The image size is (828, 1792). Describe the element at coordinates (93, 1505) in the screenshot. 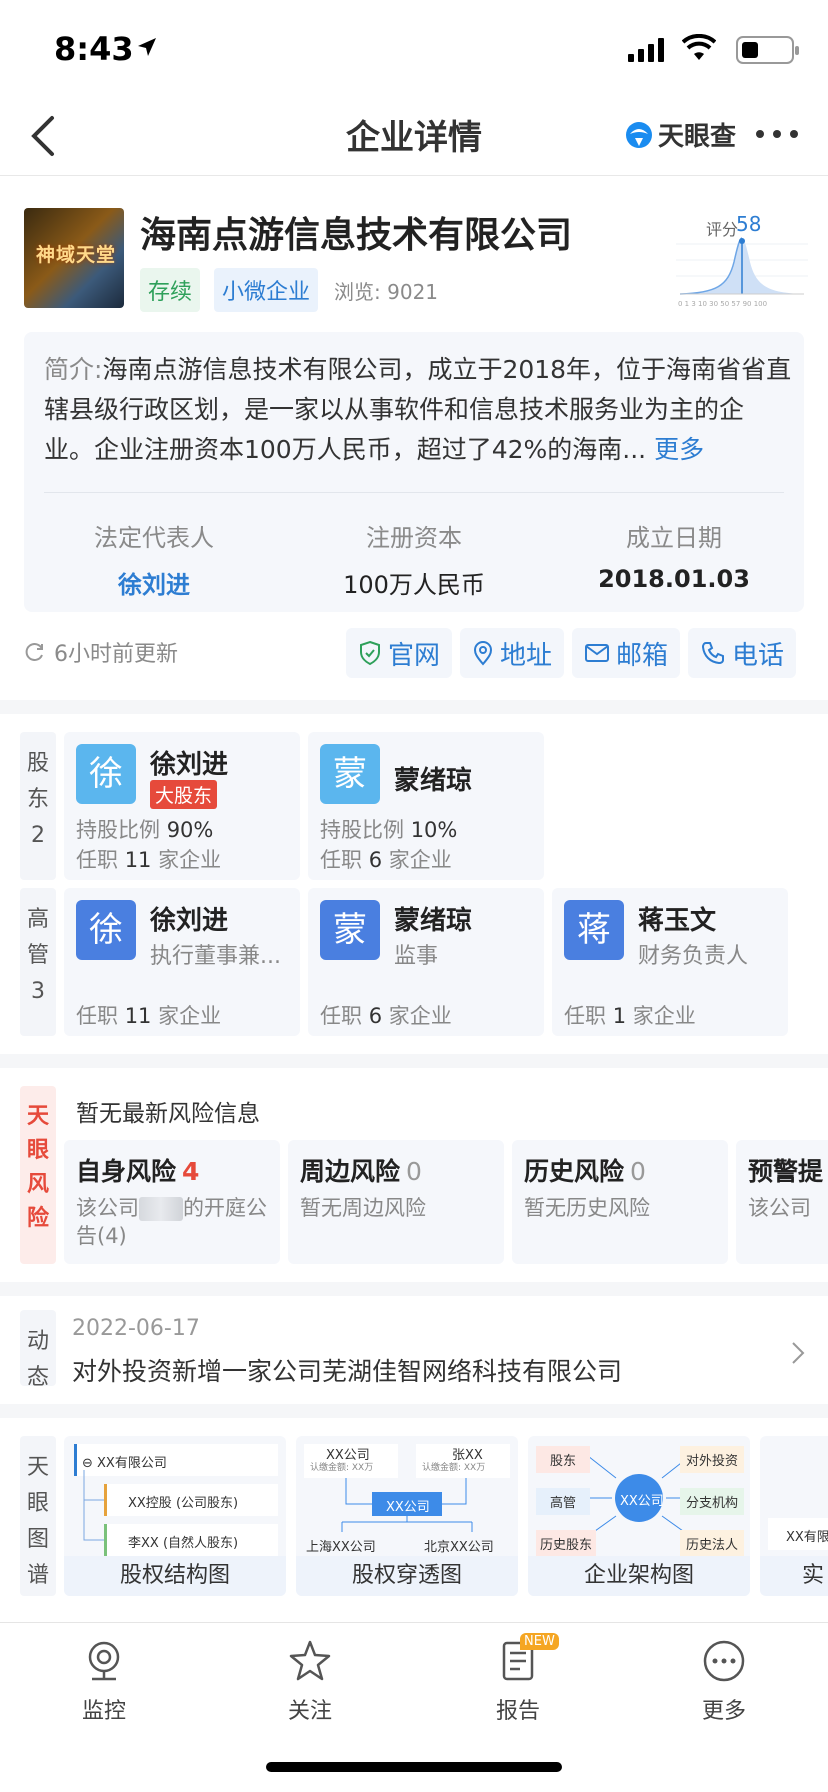

I see `tree-connector-icon` at that location.